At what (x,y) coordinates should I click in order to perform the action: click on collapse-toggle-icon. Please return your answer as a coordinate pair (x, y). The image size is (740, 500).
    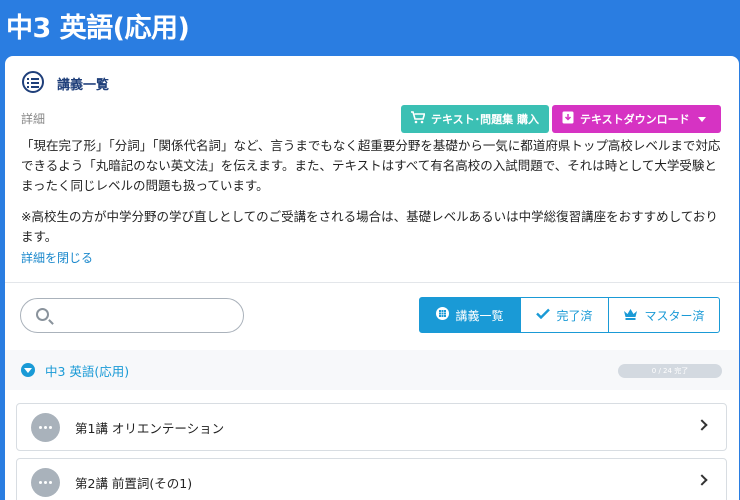
    Looking at the image, I should click on (28, 370).